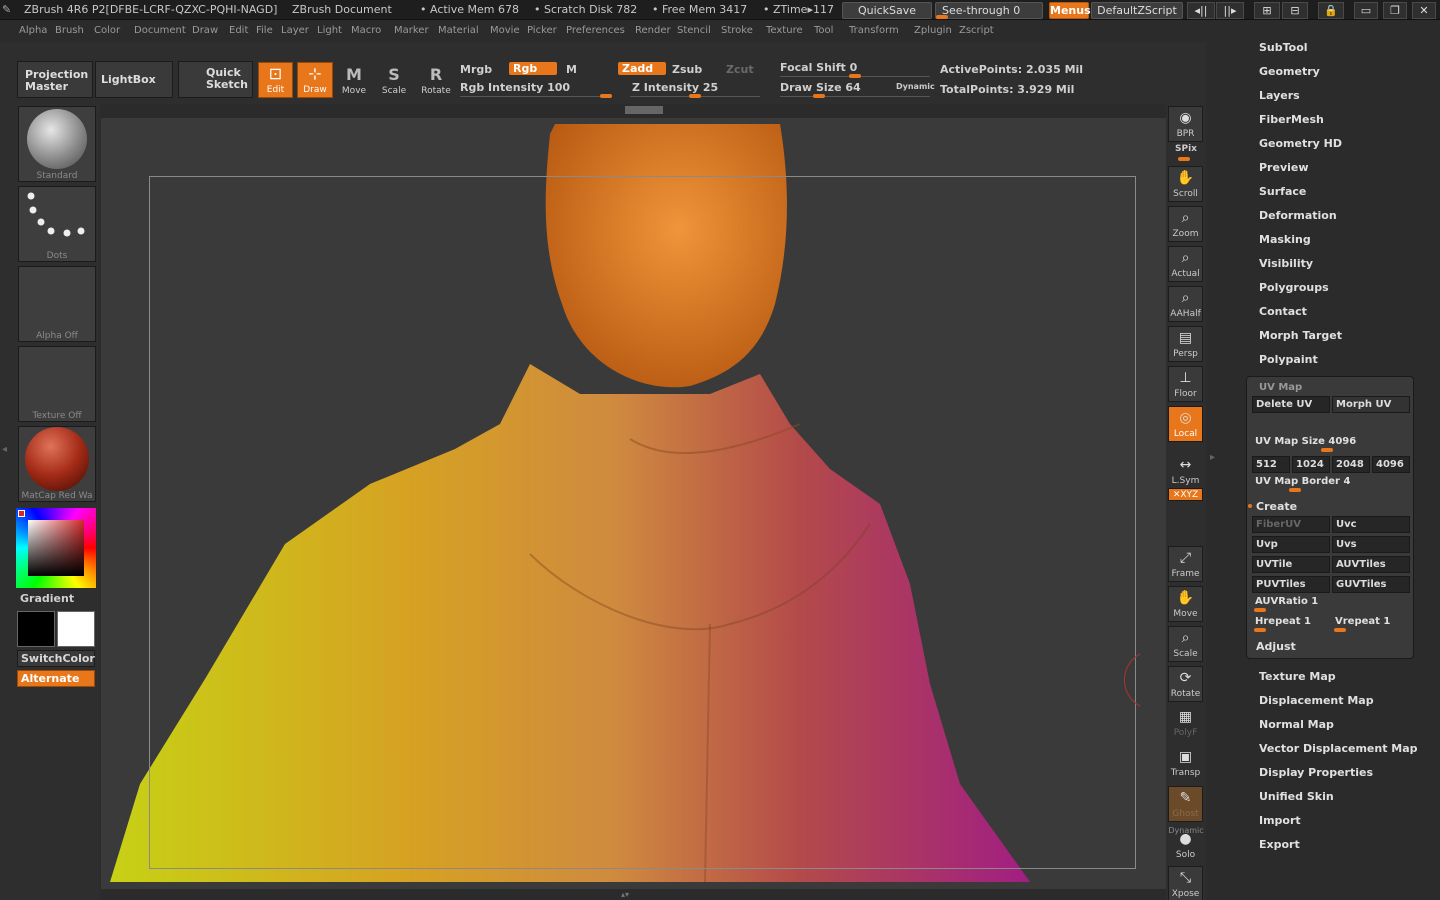 The height and width of the screenshot is (900, 1440). What do you see at coordinates (1283, 311) in the screenshot?
I see `palette-contact: Contact` at bounding box center [1283, 311].